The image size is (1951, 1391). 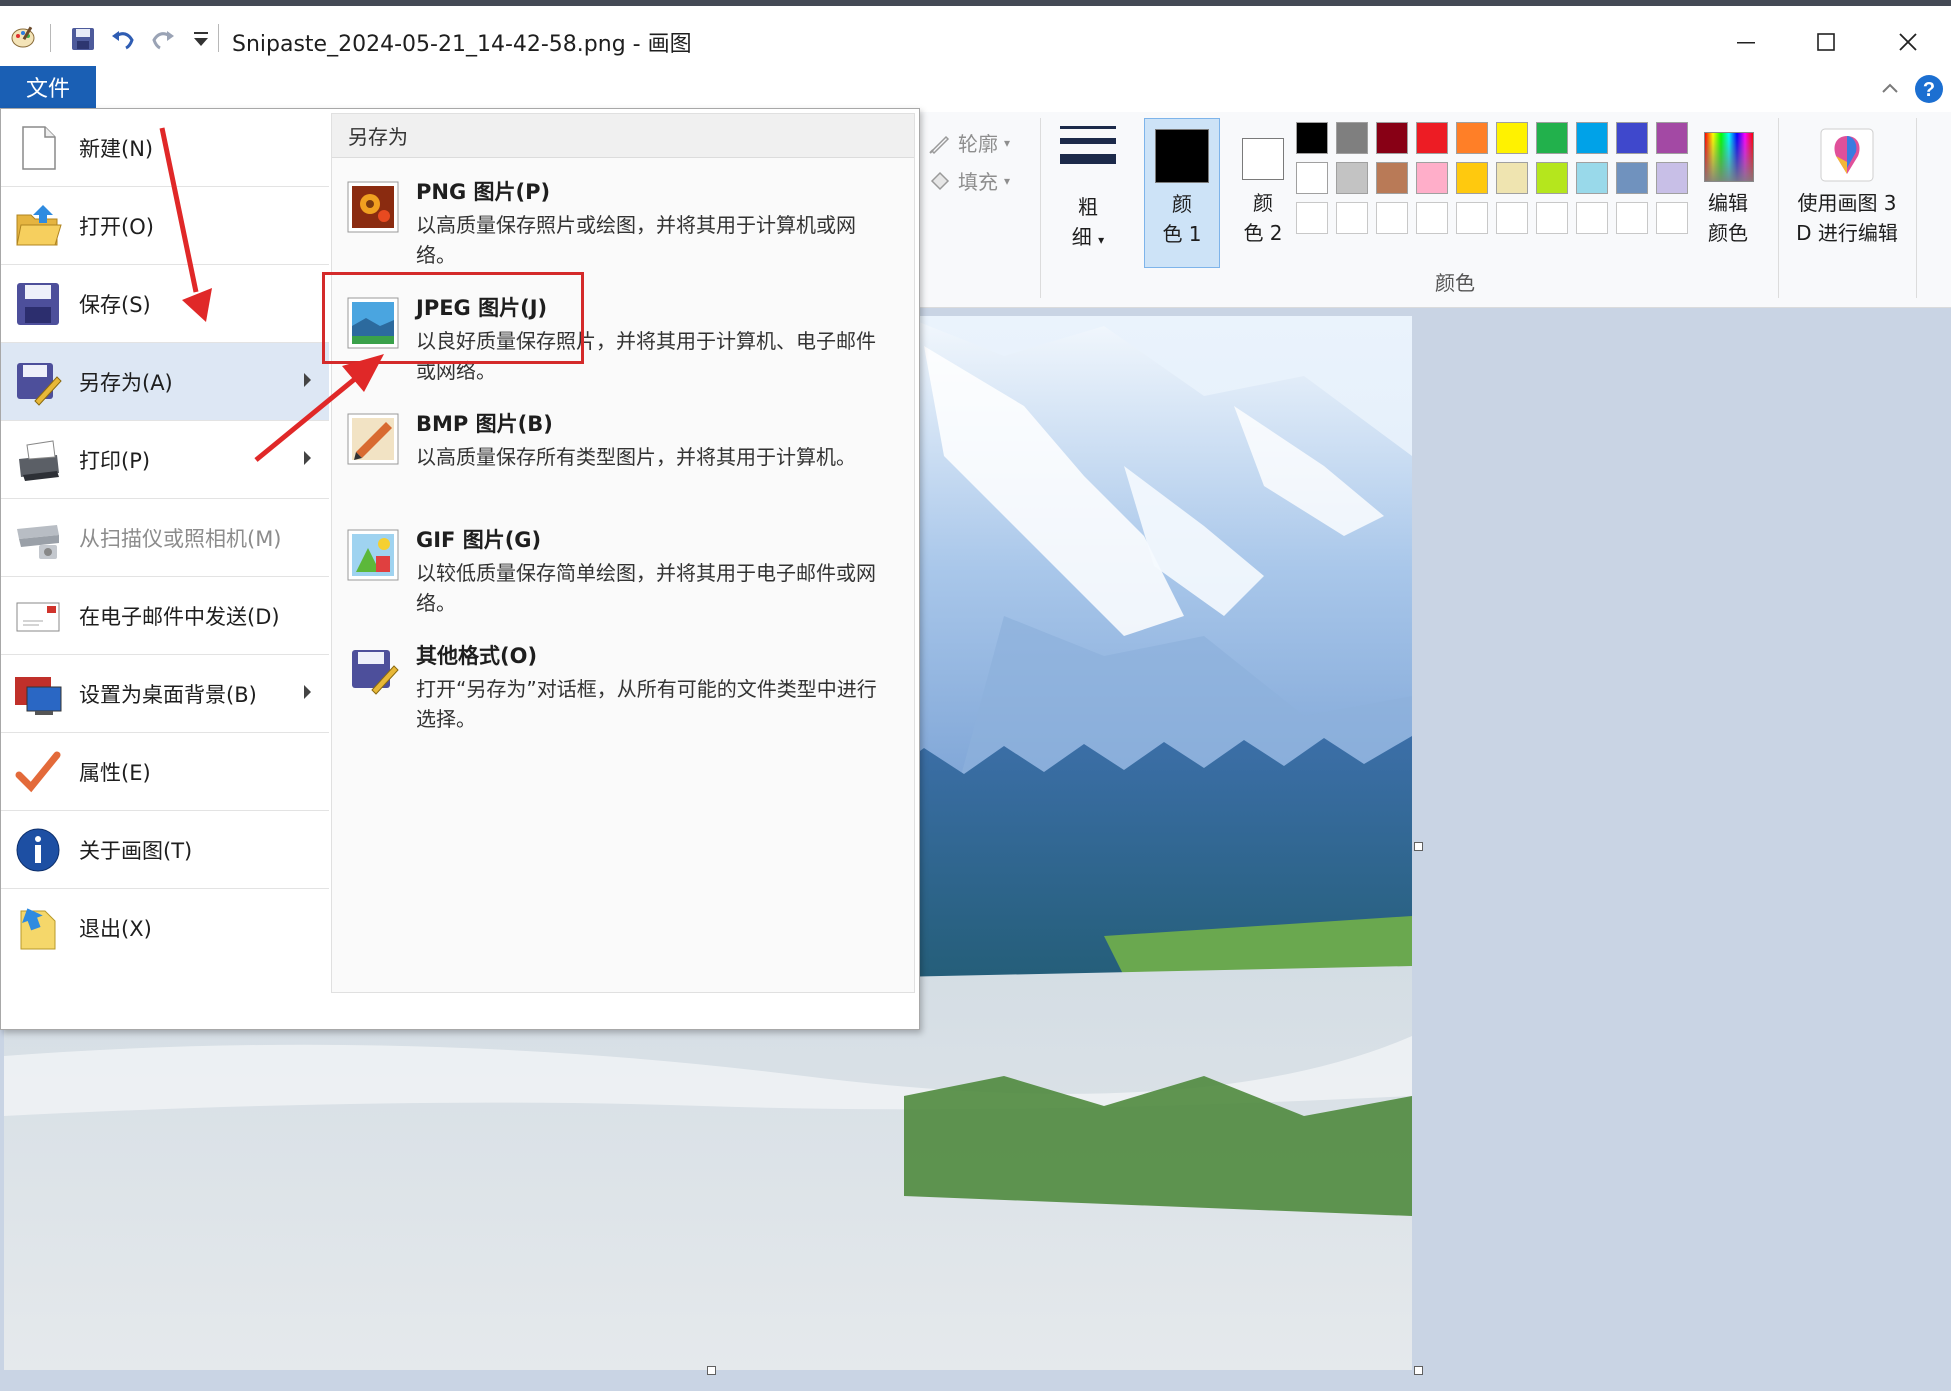 What do you see at coordinates (271, 294) in the screenshot?
I see `annotation-arrows` at bounding box center [271, 294].